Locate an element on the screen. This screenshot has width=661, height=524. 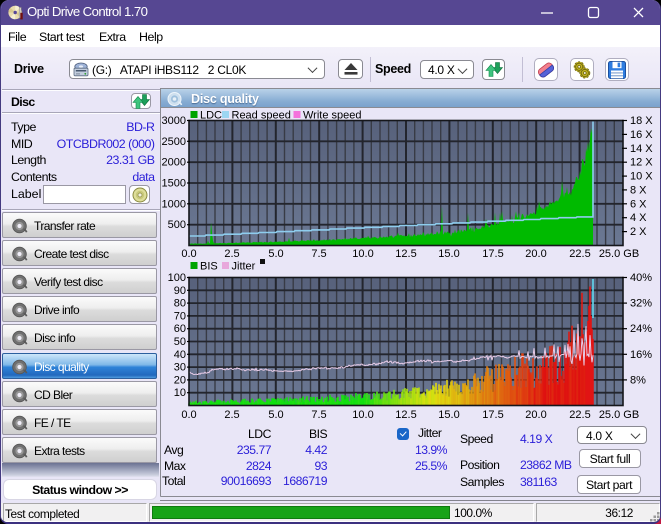
svg-text: 40 is located at coordinates (180, 355).